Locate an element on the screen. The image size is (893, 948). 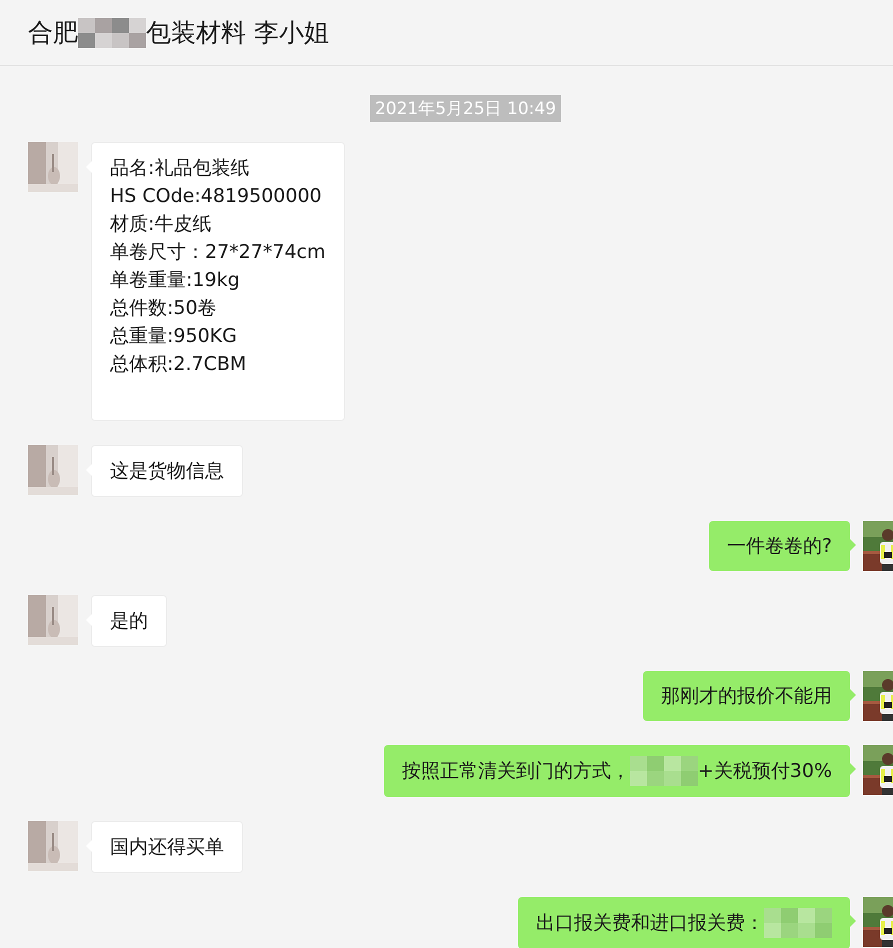
message-text: 国内还得买单 is located at coordinates (167, 847).